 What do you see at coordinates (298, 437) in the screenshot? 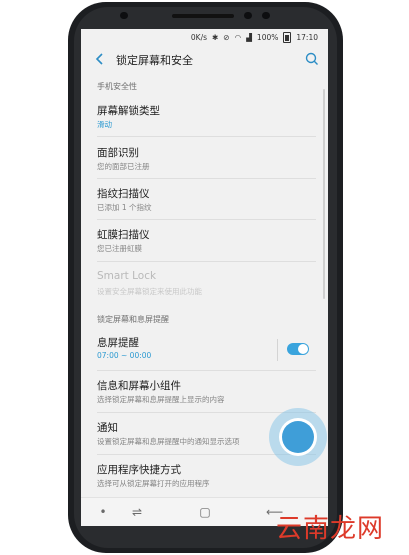
I see `touch-indicator` at bounding box center [298, 437].